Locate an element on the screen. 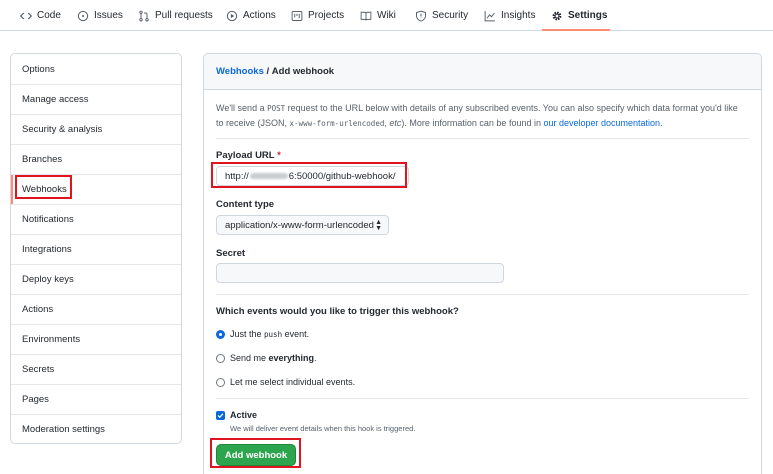 This screenshot has width=773, height=474. check-icon is located at coordinates (220, 415).